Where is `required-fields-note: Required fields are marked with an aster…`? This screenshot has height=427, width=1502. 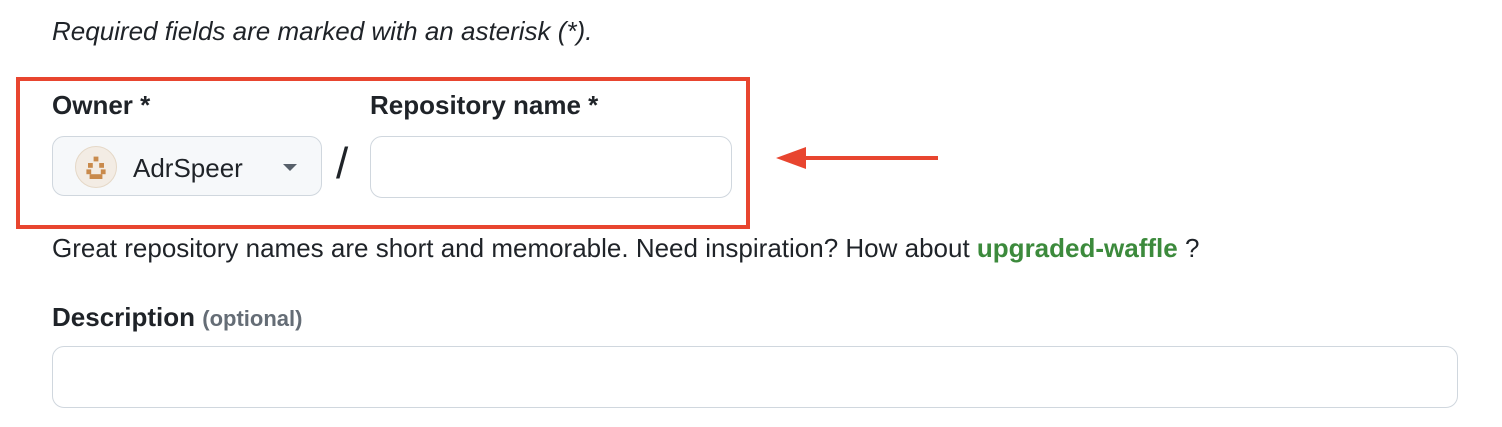
required-fields-note: Required fields are marked with an aster… is located at coordinates (322, 31).